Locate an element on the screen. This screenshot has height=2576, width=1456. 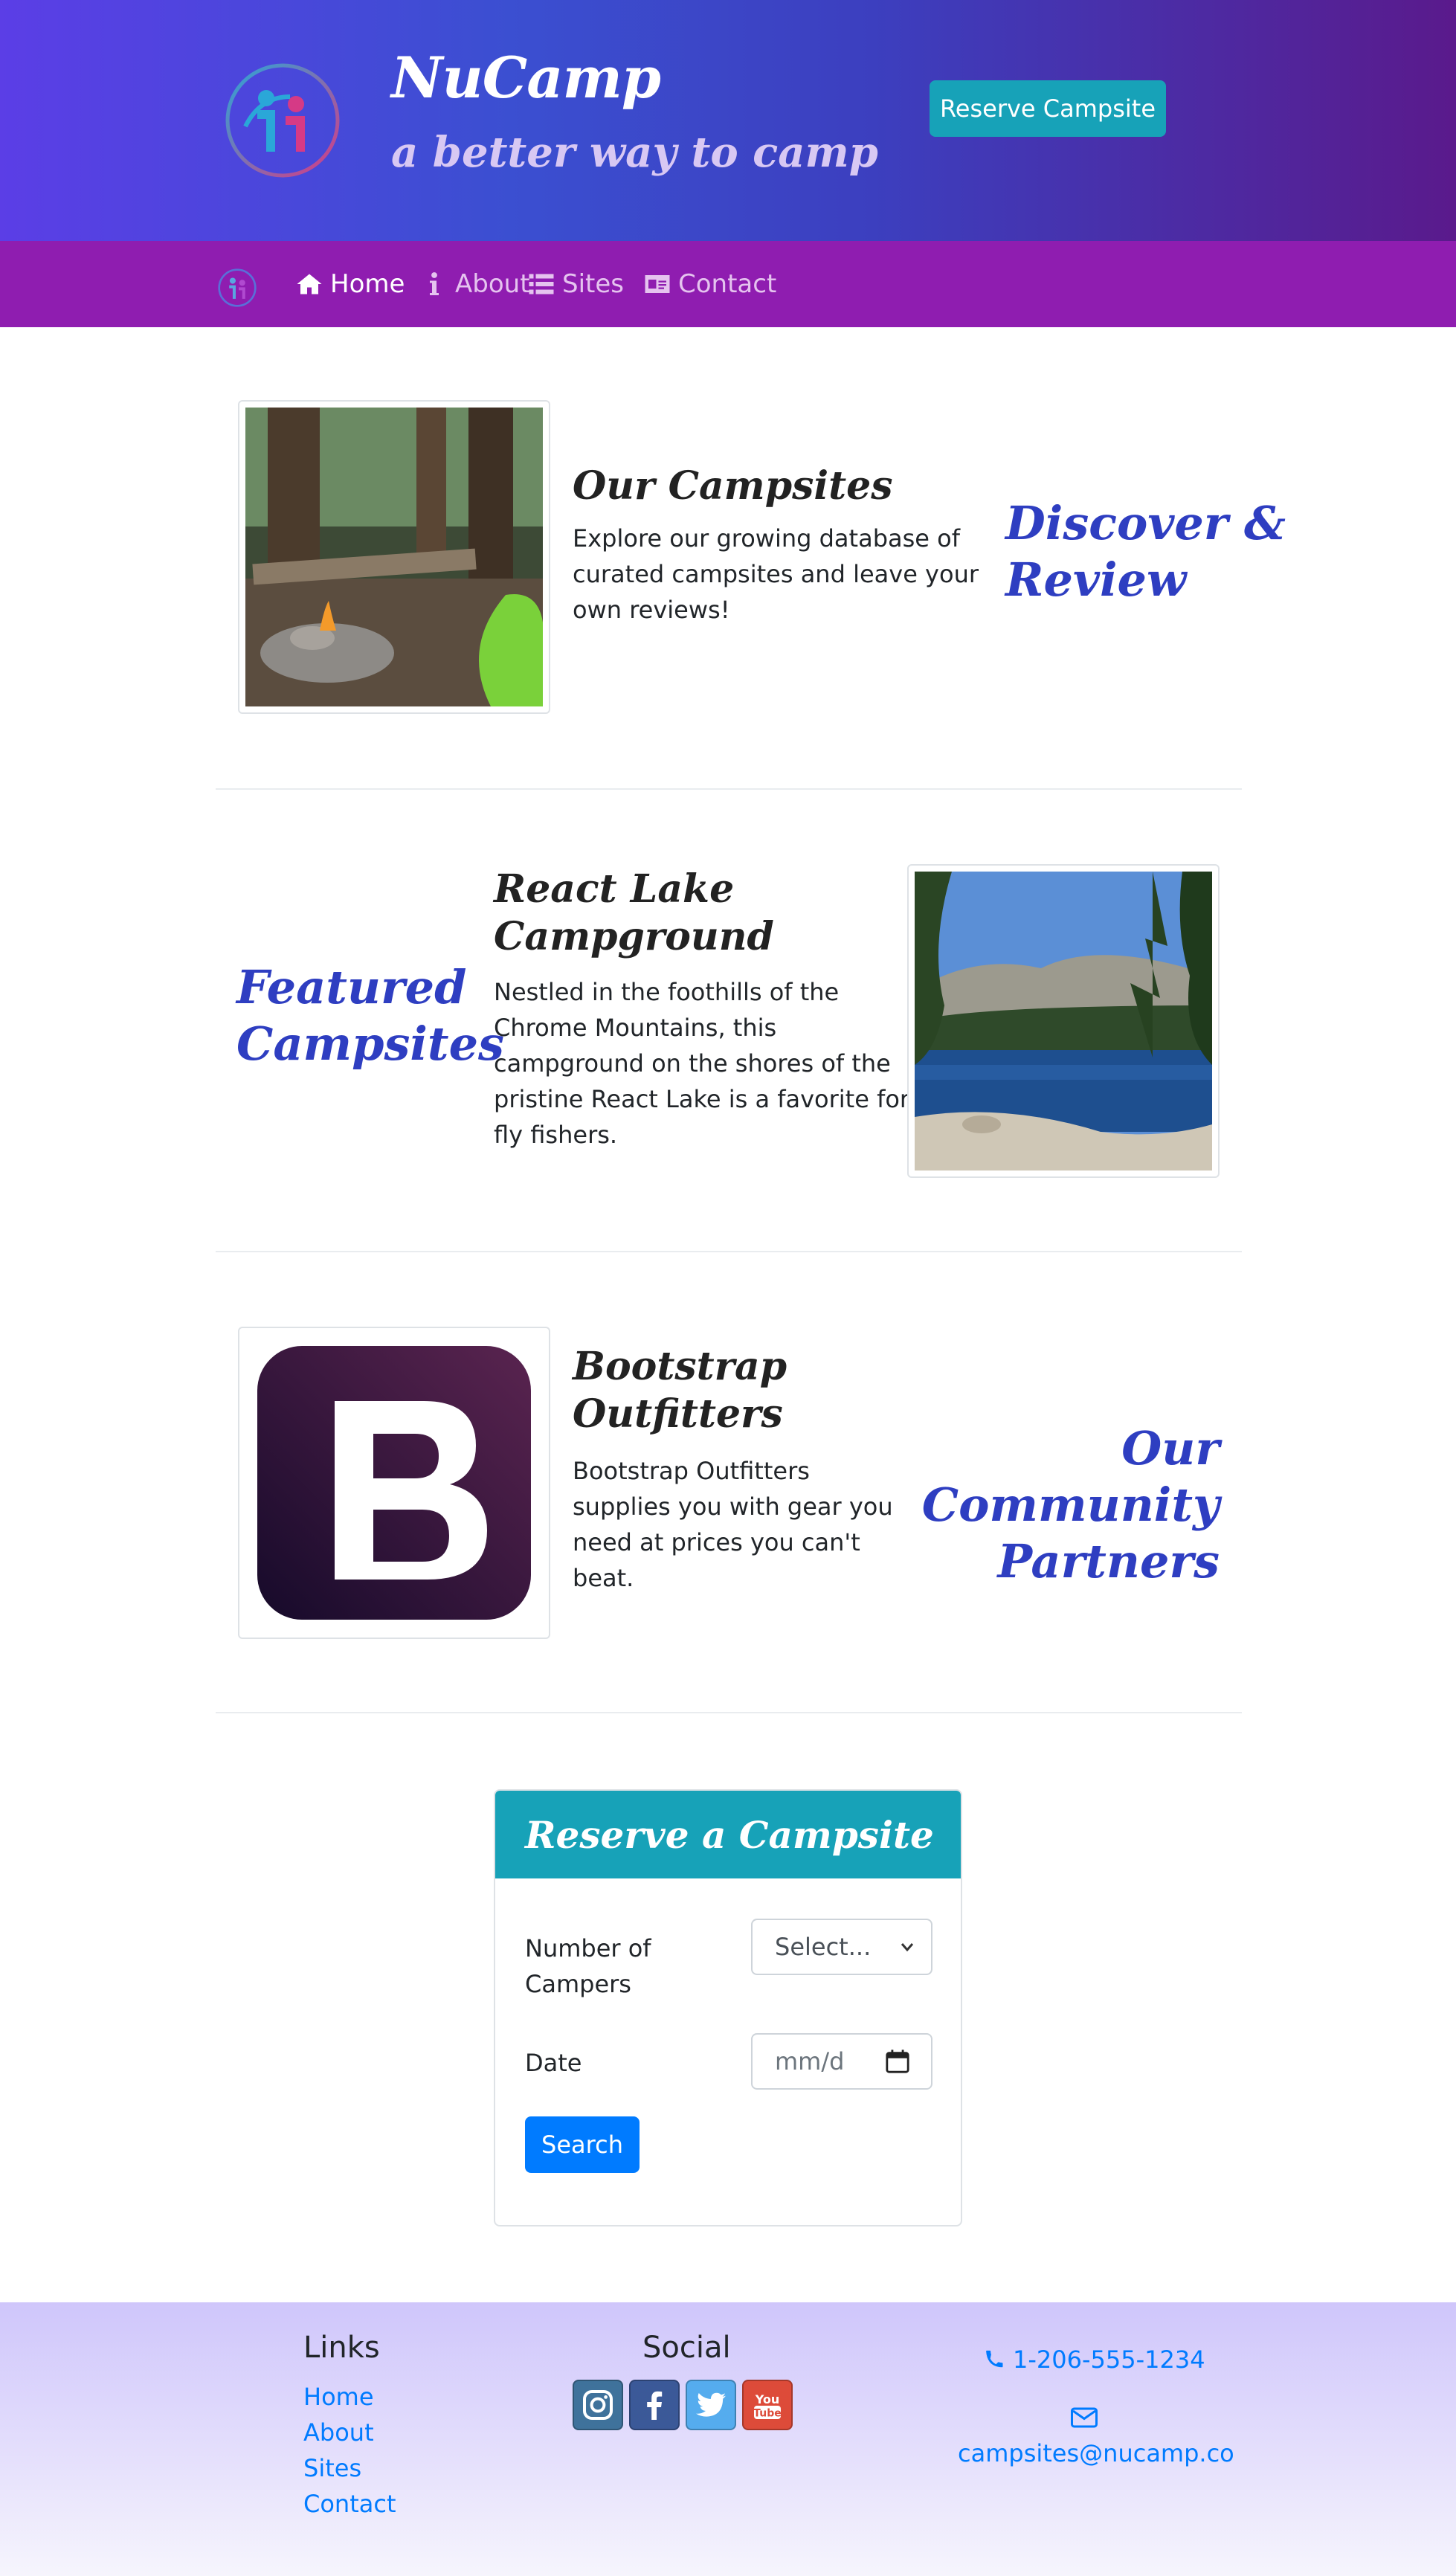
nav-item-label: Sites is located at coordinates (593, 284).